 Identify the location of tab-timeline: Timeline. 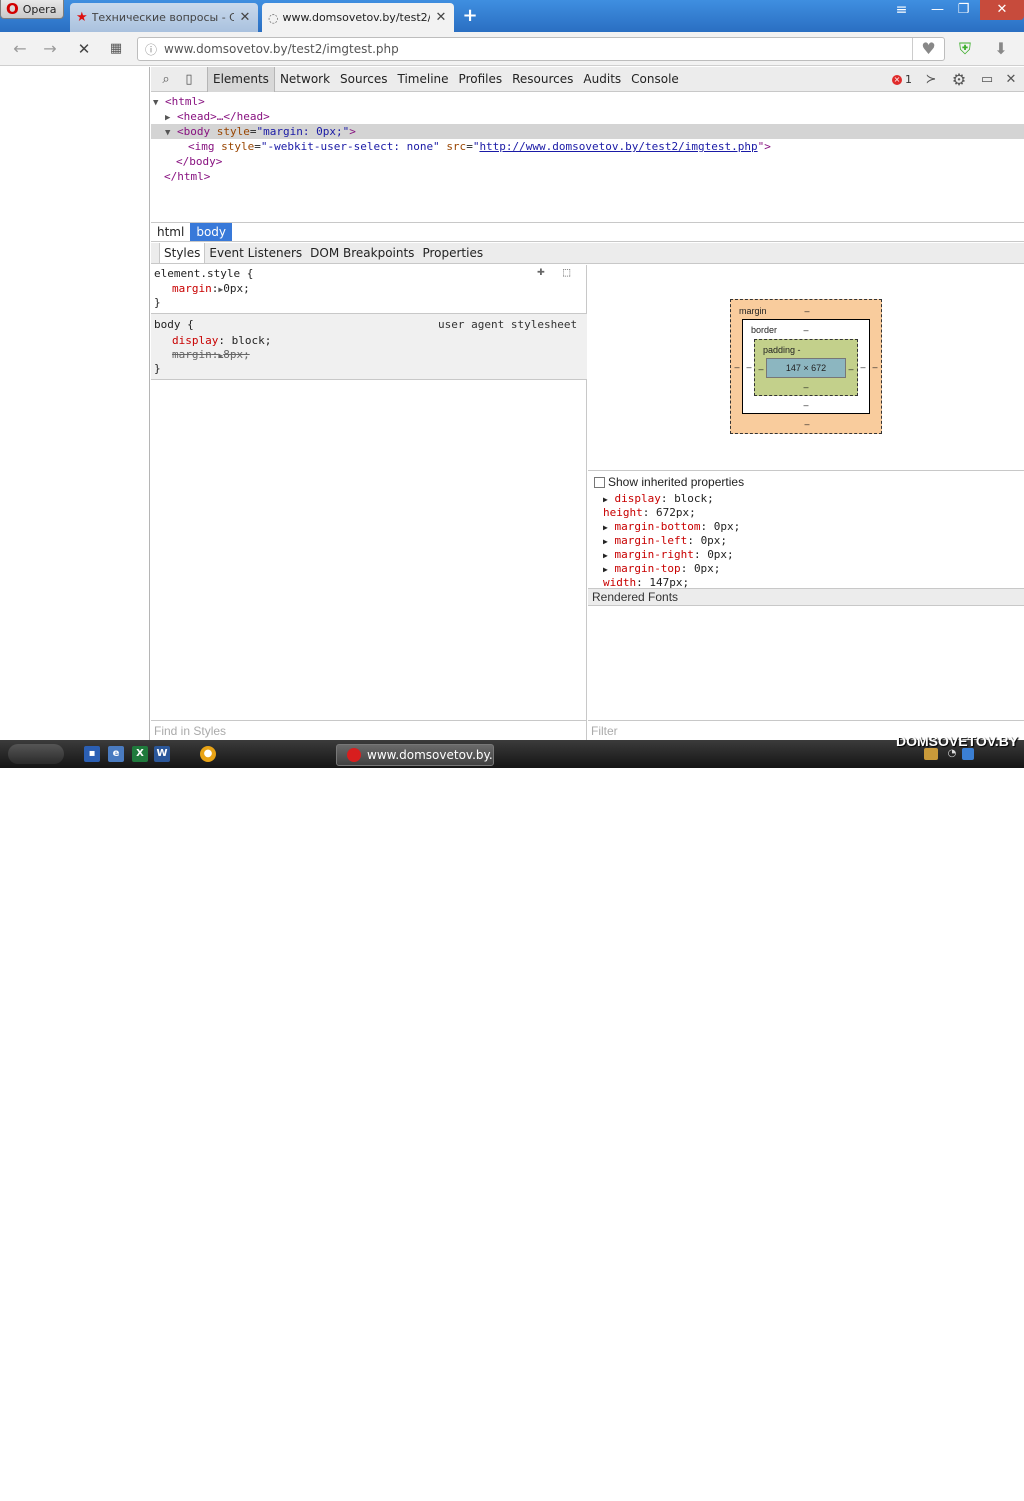
(423, 79).